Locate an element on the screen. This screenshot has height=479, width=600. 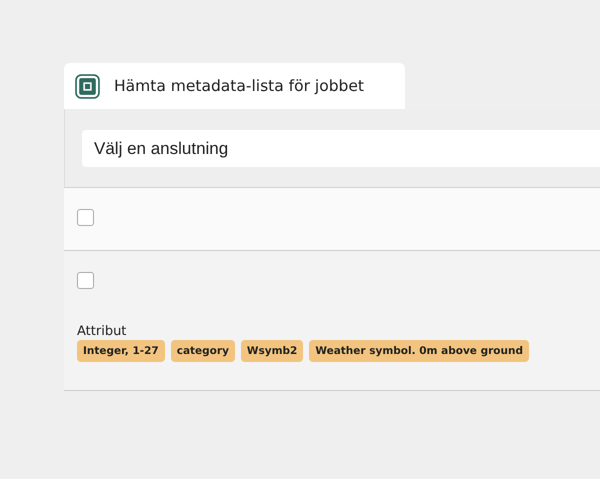
connection-field: Välj en anslutning is located at coordinates (341, 148).